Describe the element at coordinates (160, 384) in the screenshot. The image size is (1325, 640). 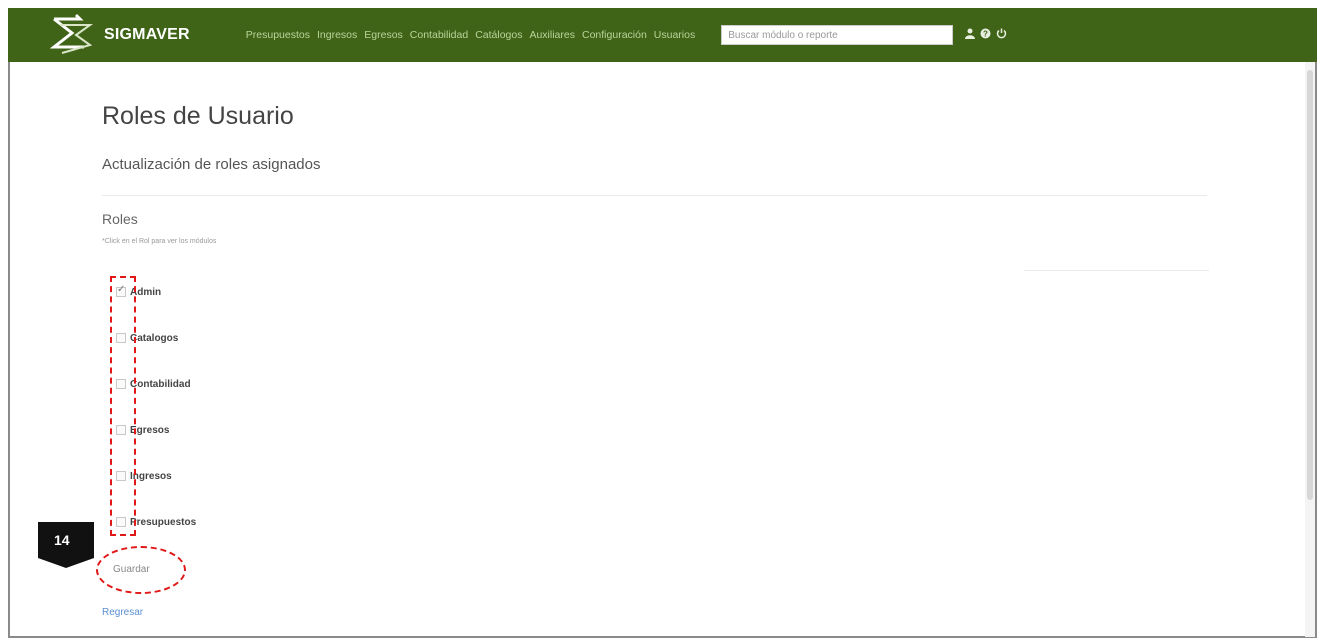
I see `role-label: Contabilidad` at that location.